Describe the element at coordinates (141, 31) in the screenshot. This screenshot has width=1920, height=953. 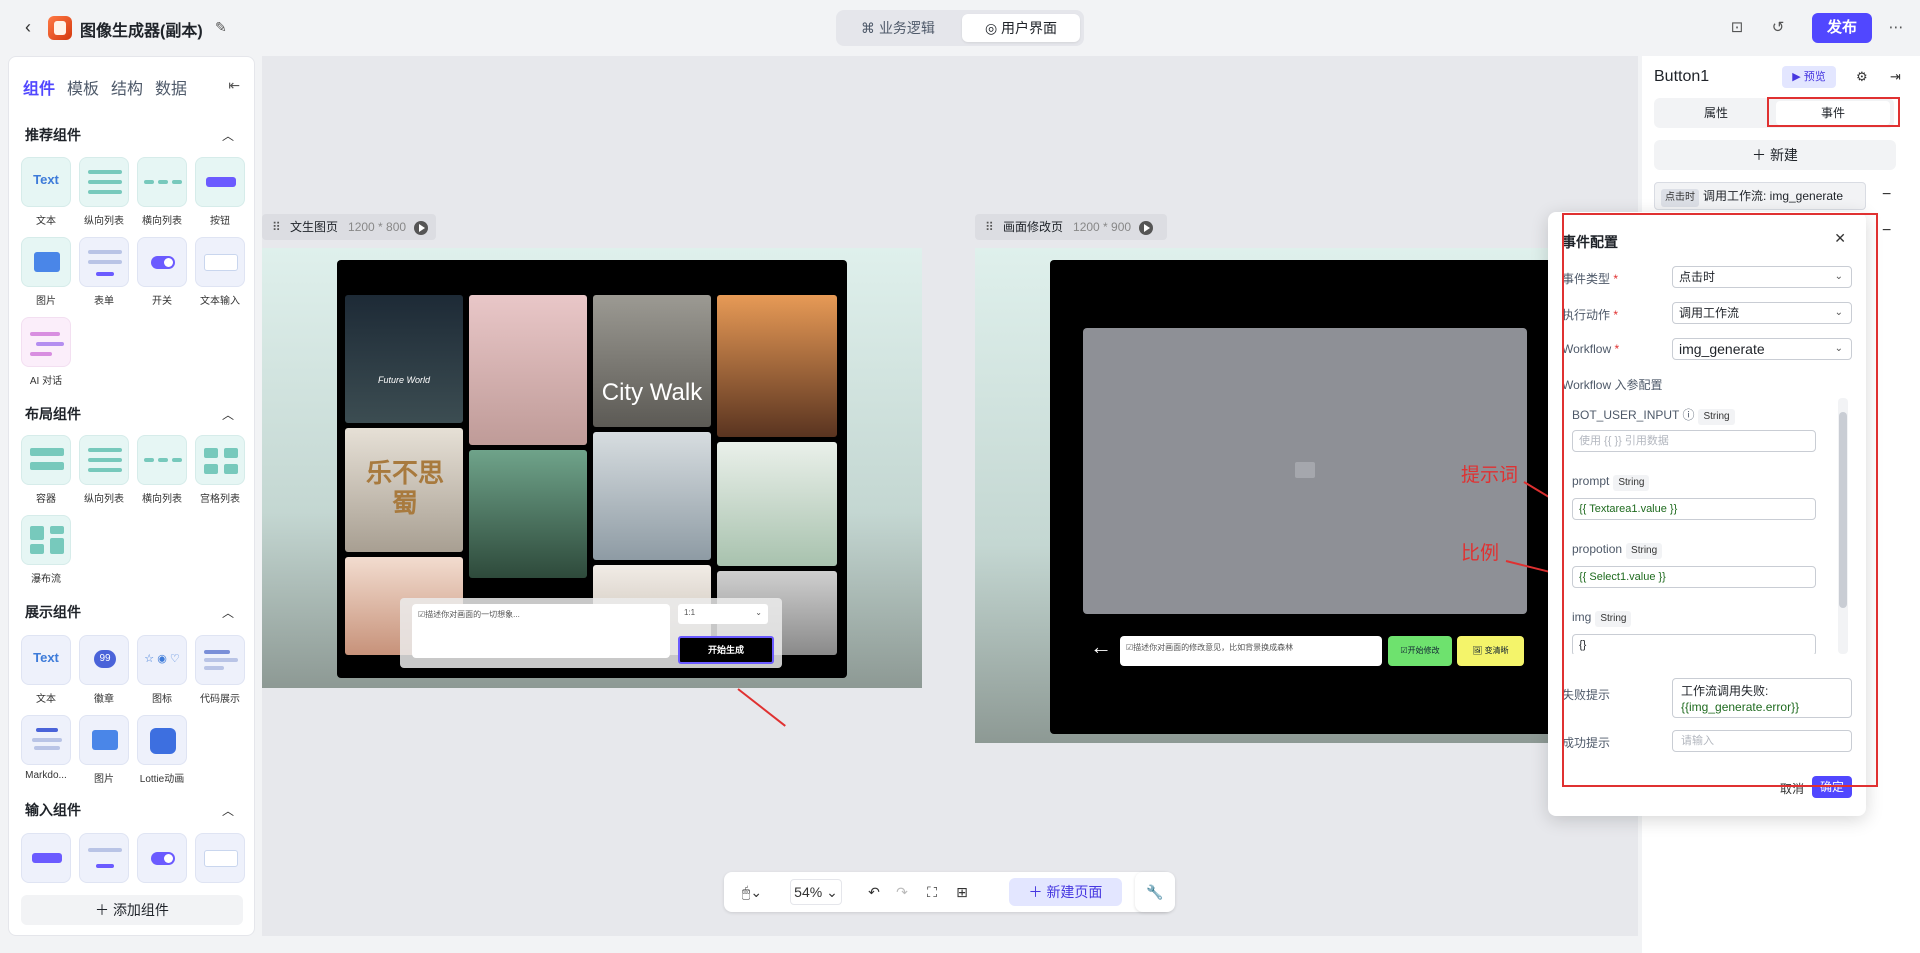
I see `app-title: 图像生成器(副本)` at that location.